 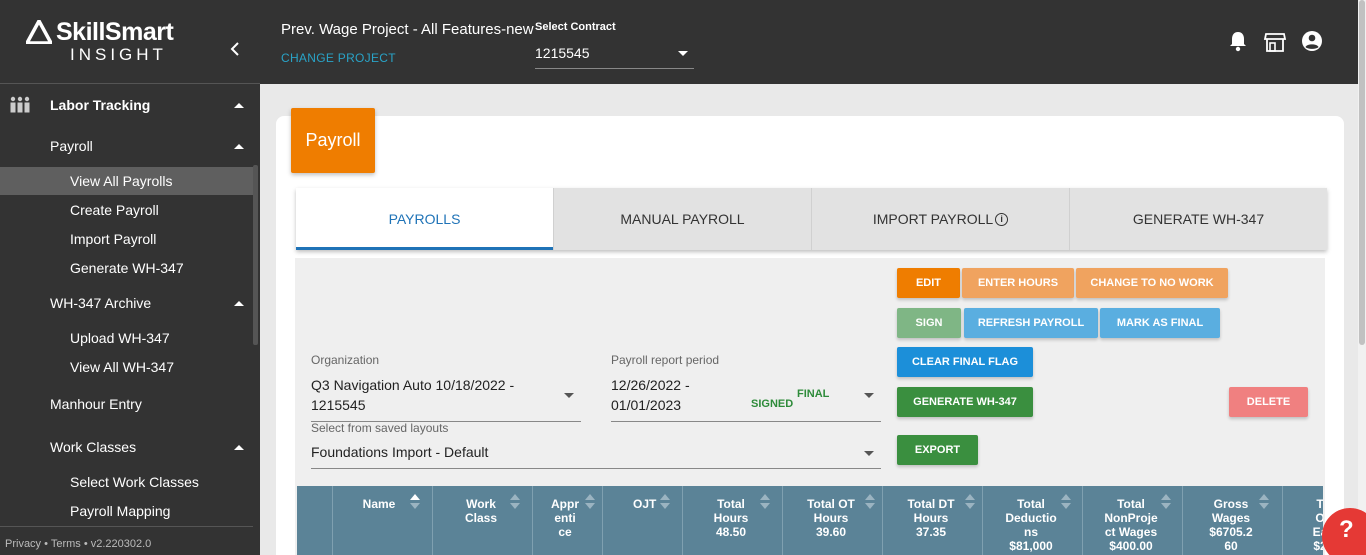 I want to click on sidebar-item-create-payroll: Create Payroll, so click(x=126, y=210).